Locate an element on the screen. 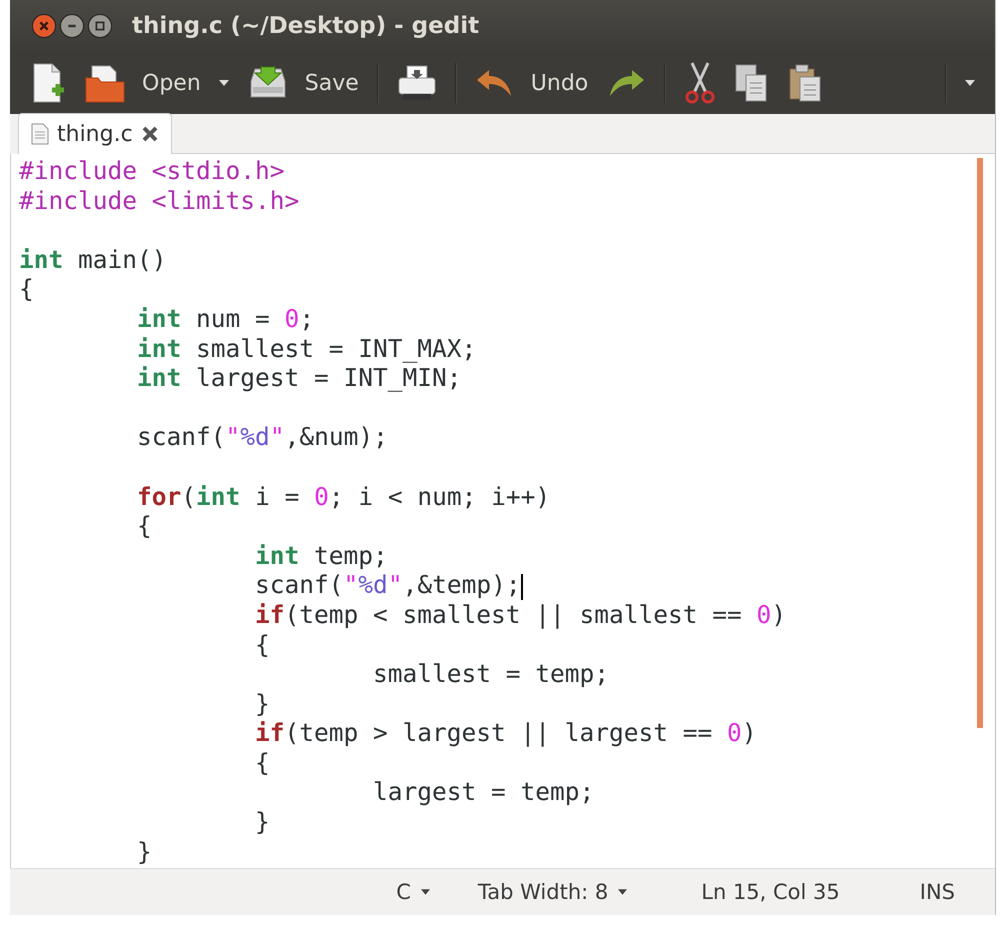  close-button is located at coordinates (44, 26).